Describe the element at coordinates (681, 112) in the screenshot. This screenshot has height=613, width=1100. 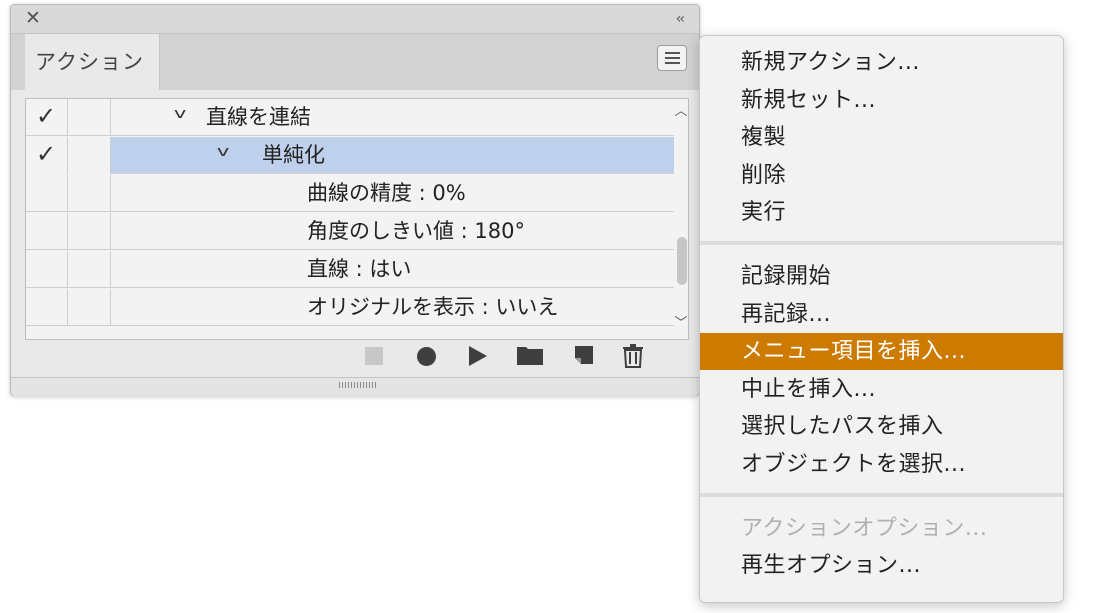
I see `scroll-up-arrow-icon: ︿` at that location.